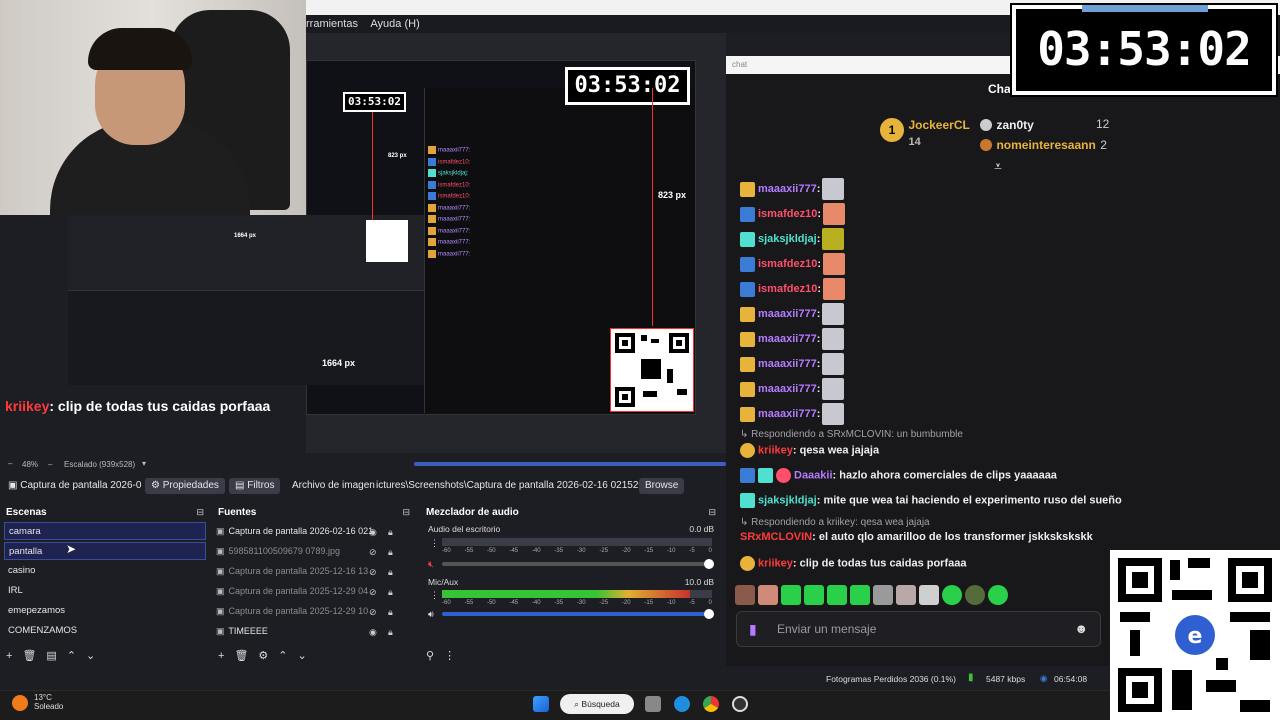  Describe the element at coordinates (332, 24) in the screenshot. I see `menu-item-tools: rramientas` at that location.